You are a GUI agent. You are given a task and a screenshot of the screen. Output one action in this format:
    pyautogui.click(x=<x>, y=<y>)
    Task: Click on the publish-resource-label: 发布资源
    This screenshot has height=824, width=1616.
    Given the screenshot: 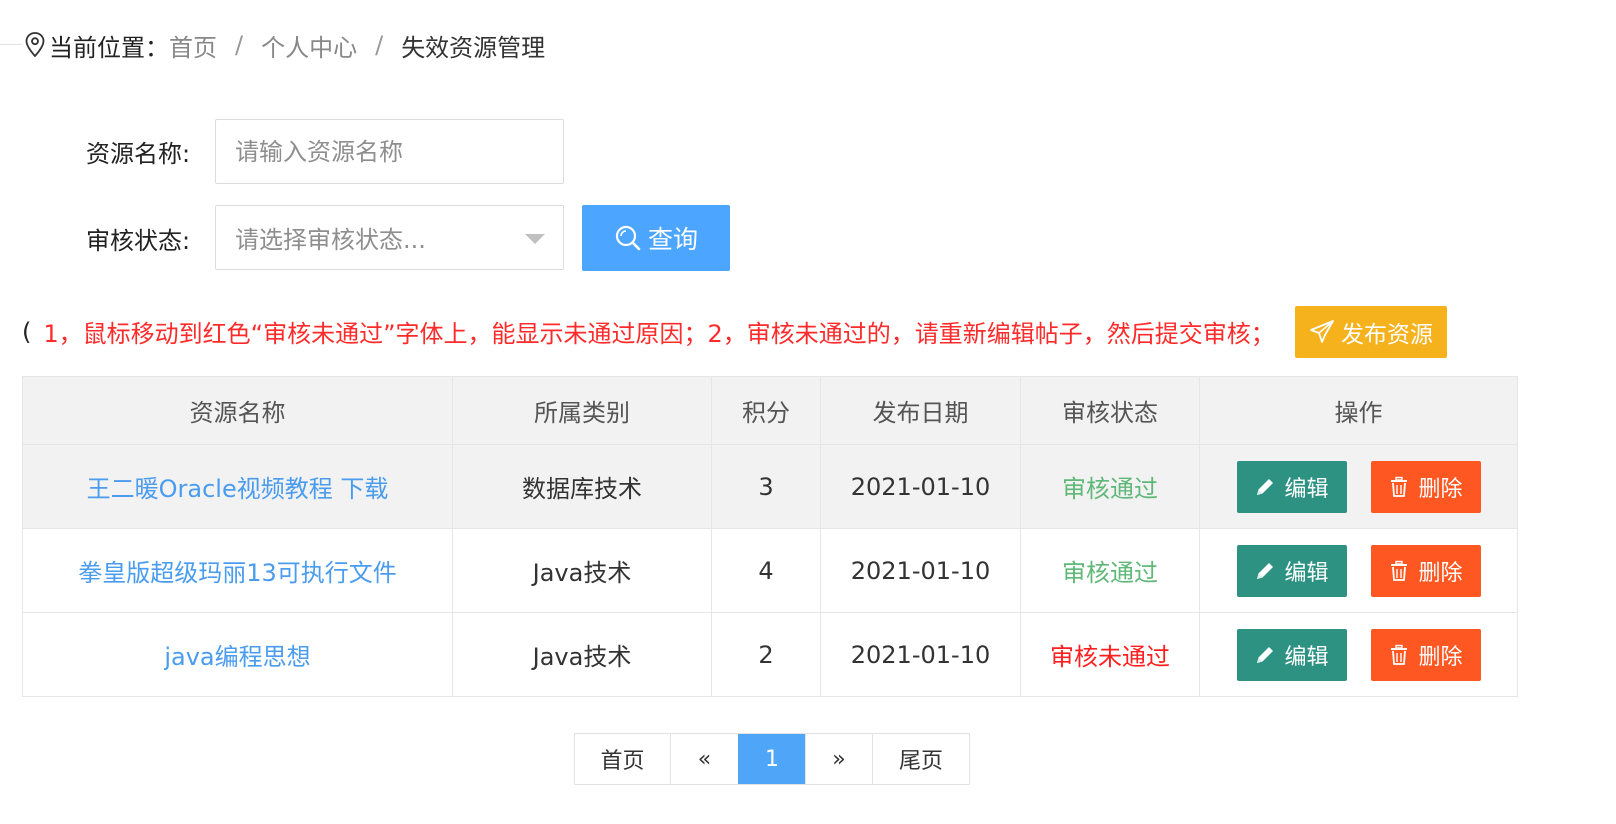 What is the action you would take?
    pyautogui.click(x=1387, y=335)
    